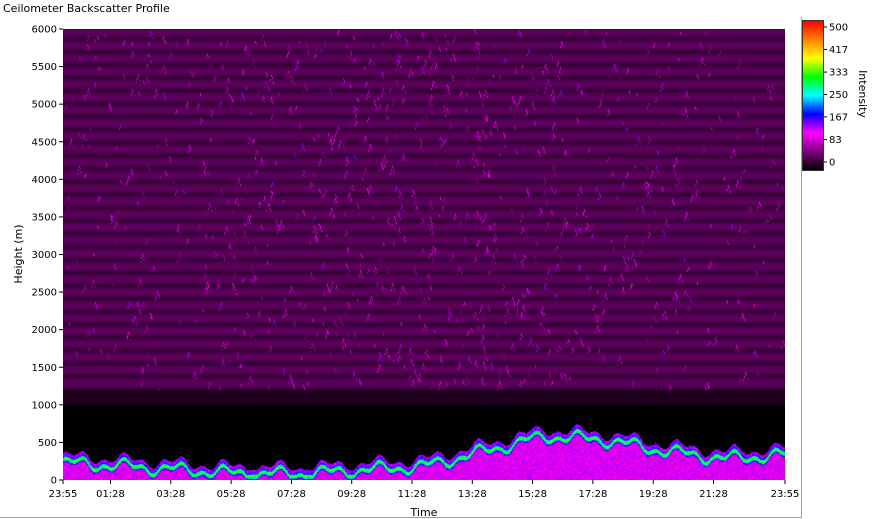 This screenshot has width=872, height=519. What do you see at coordinates (110, 494) in the screenshot?
I see `x-tick-label: 01:28` at bounding box center [110, 494].